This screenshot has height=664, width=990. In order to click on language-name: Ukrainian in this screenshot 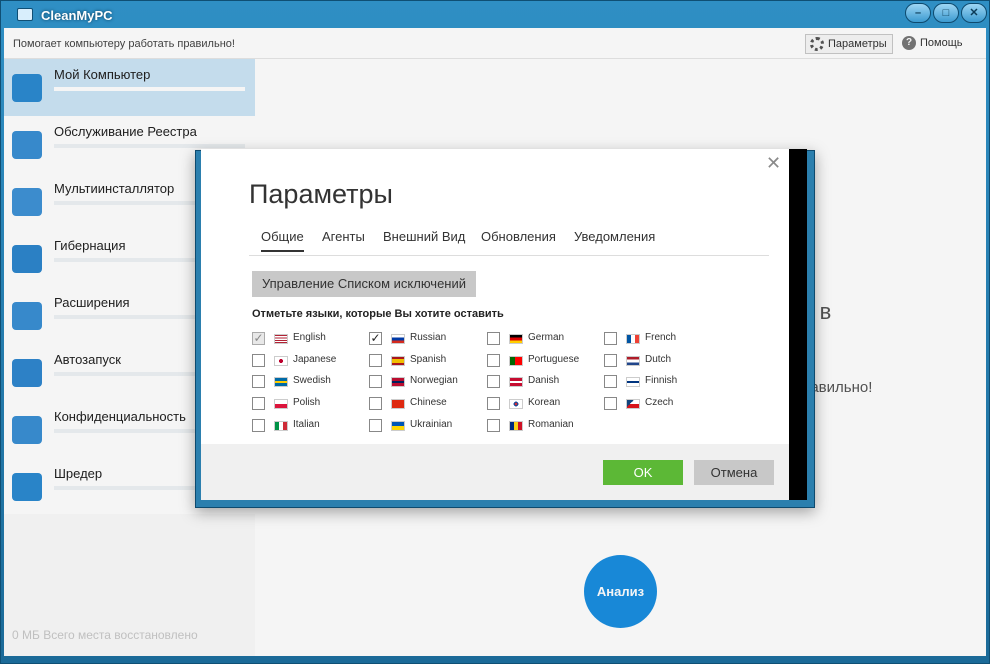, I will do `click(431, 424)`.